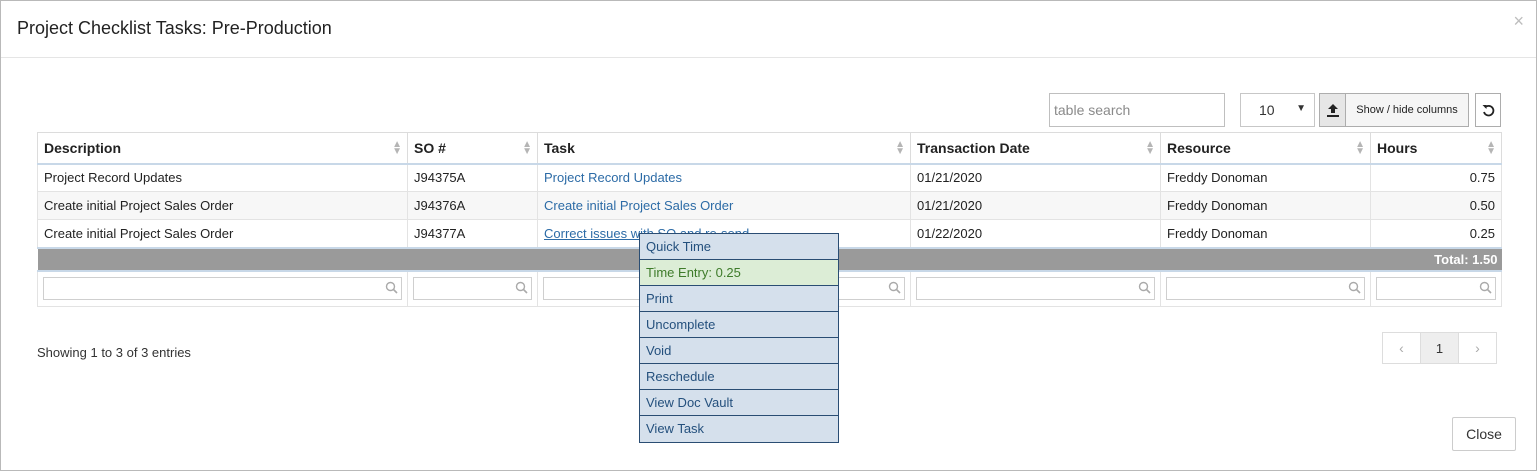  Describe the element at coordinates (114, 352) in the screenshot. I see `table-info: Showing 1 to 3 of 3 entries` at that location.